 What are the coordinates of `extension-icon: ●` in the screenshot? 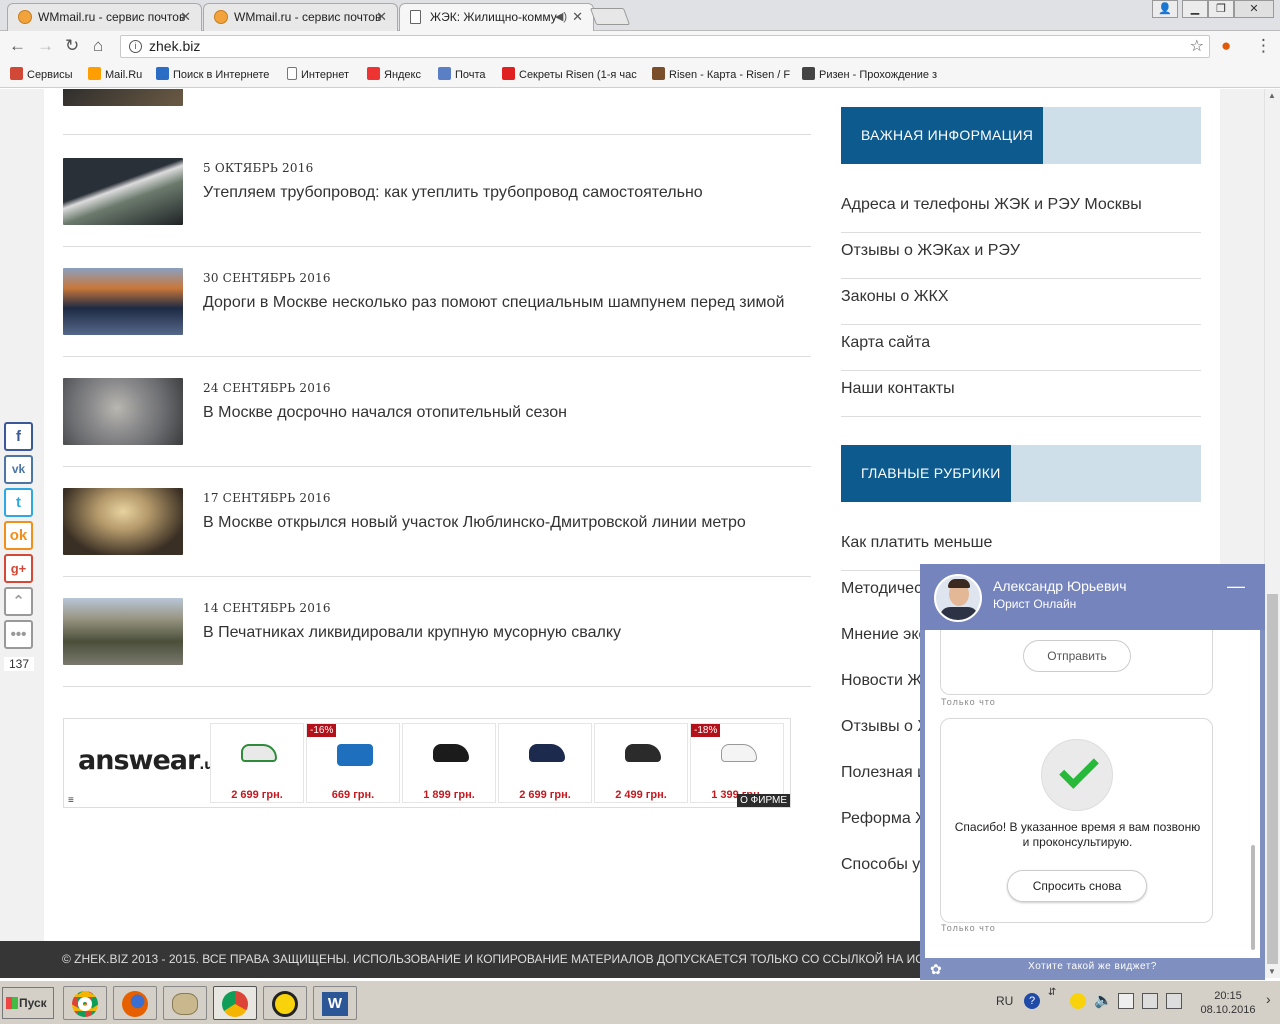 It's located at (1226, 46).